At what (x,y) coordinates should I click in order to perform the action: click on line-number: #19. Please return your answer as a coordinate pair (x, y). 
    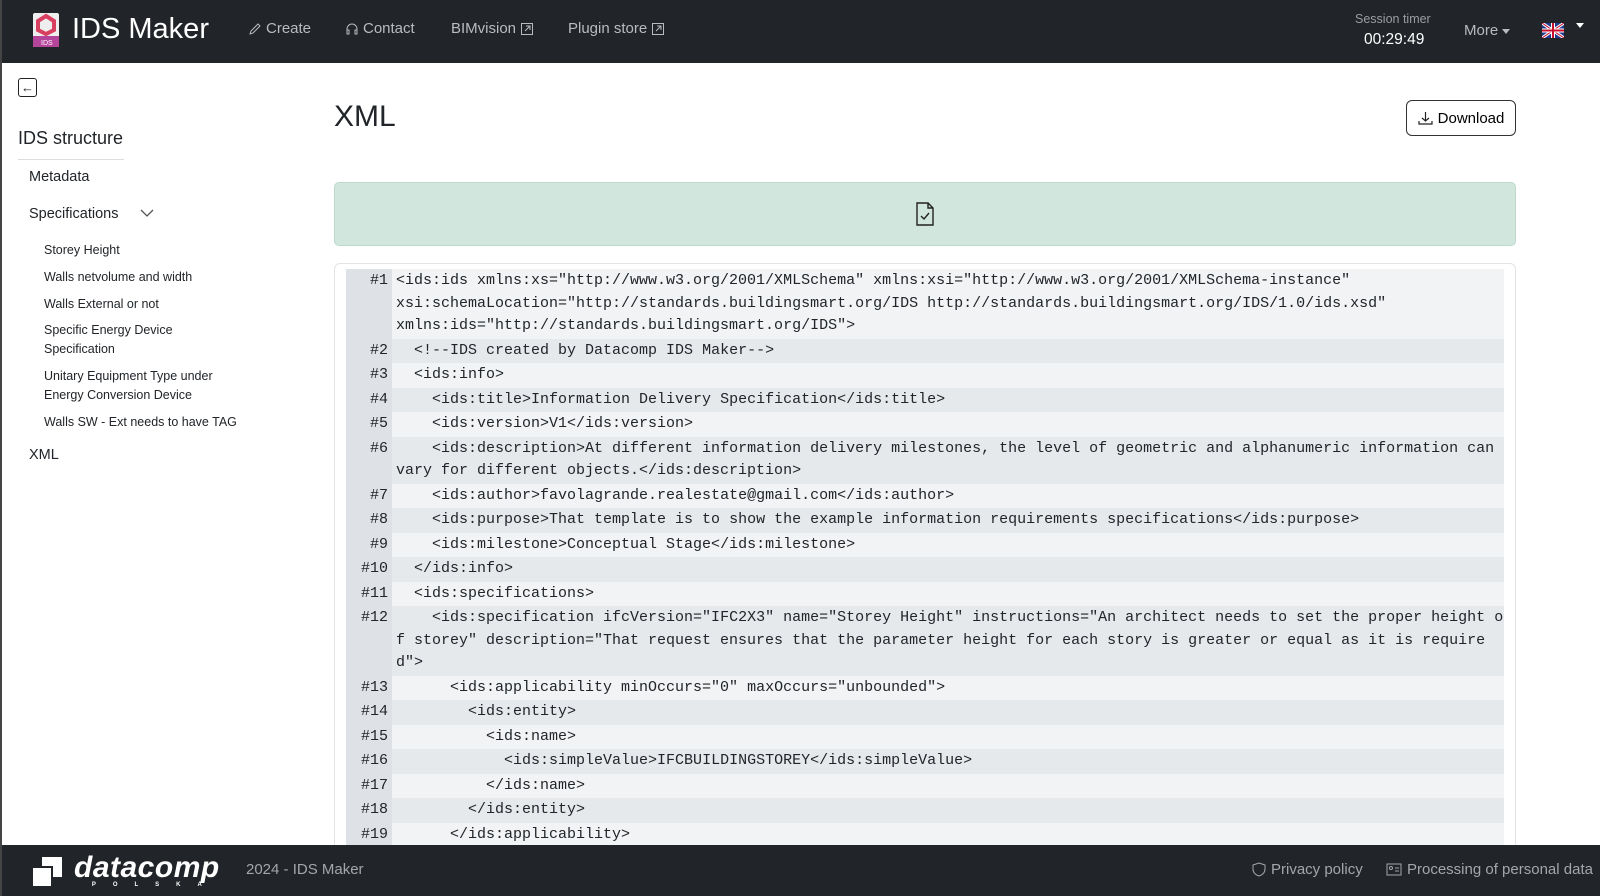
    Looking at the image, I should click on (369, 834).